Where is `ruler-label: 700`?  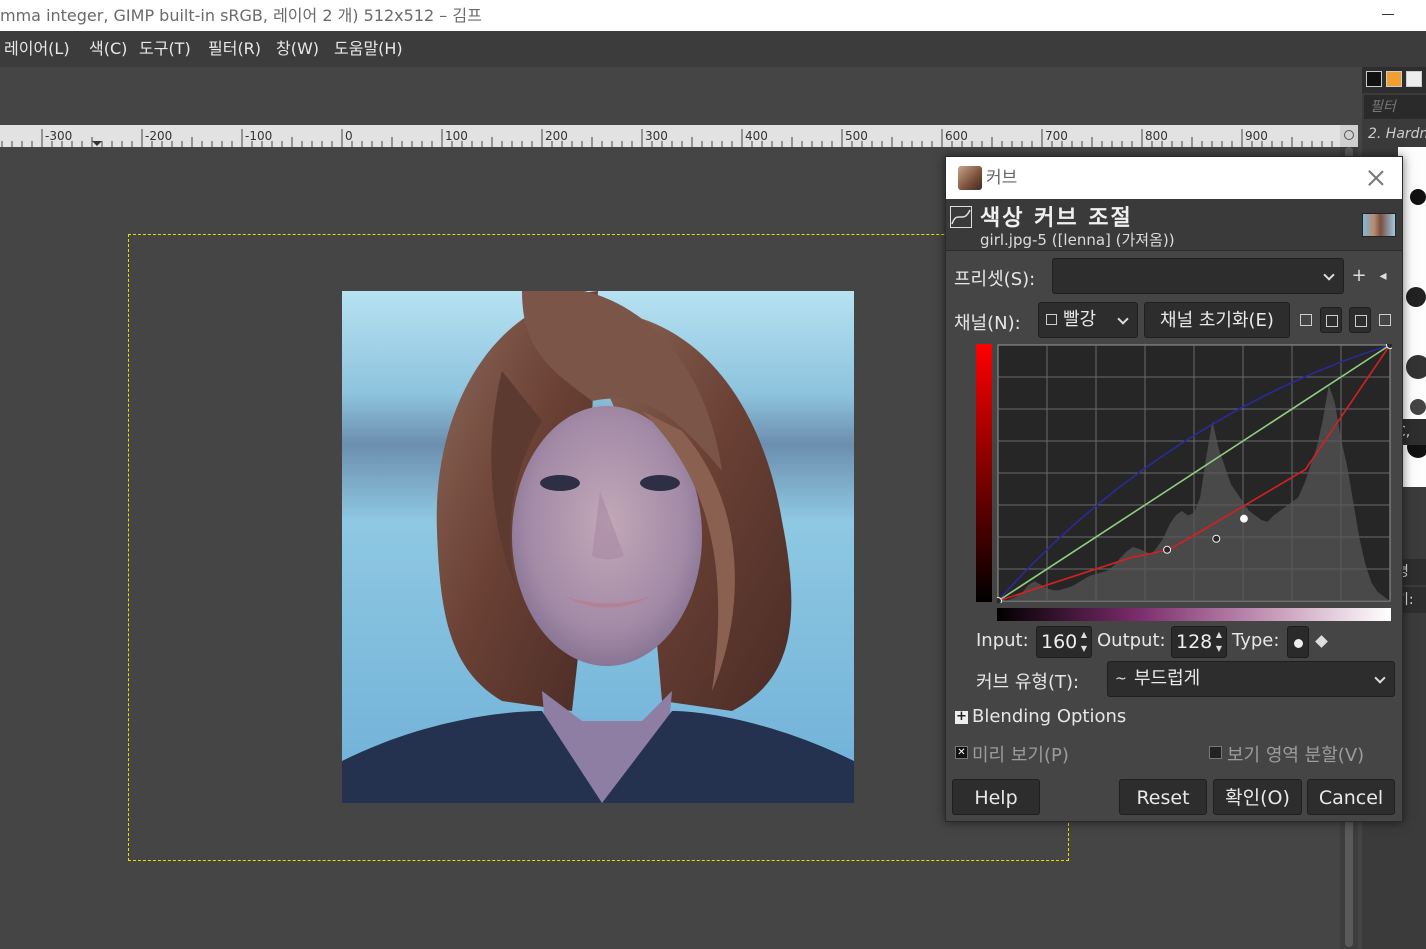
ruler-label: 700 is located at coordinates (1056, 136).